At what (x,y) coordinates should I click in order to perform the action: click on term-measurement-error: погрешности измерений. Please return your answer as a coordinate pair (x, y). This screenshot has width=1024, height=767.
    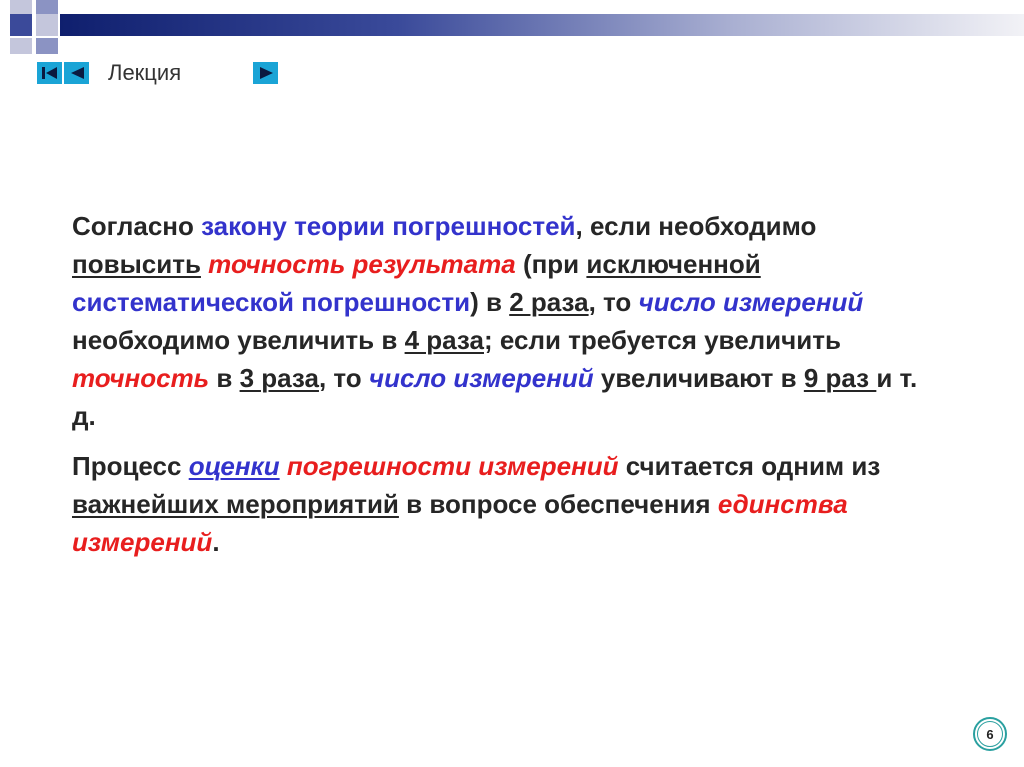
    Looking at the image, I should click on (452, 466).